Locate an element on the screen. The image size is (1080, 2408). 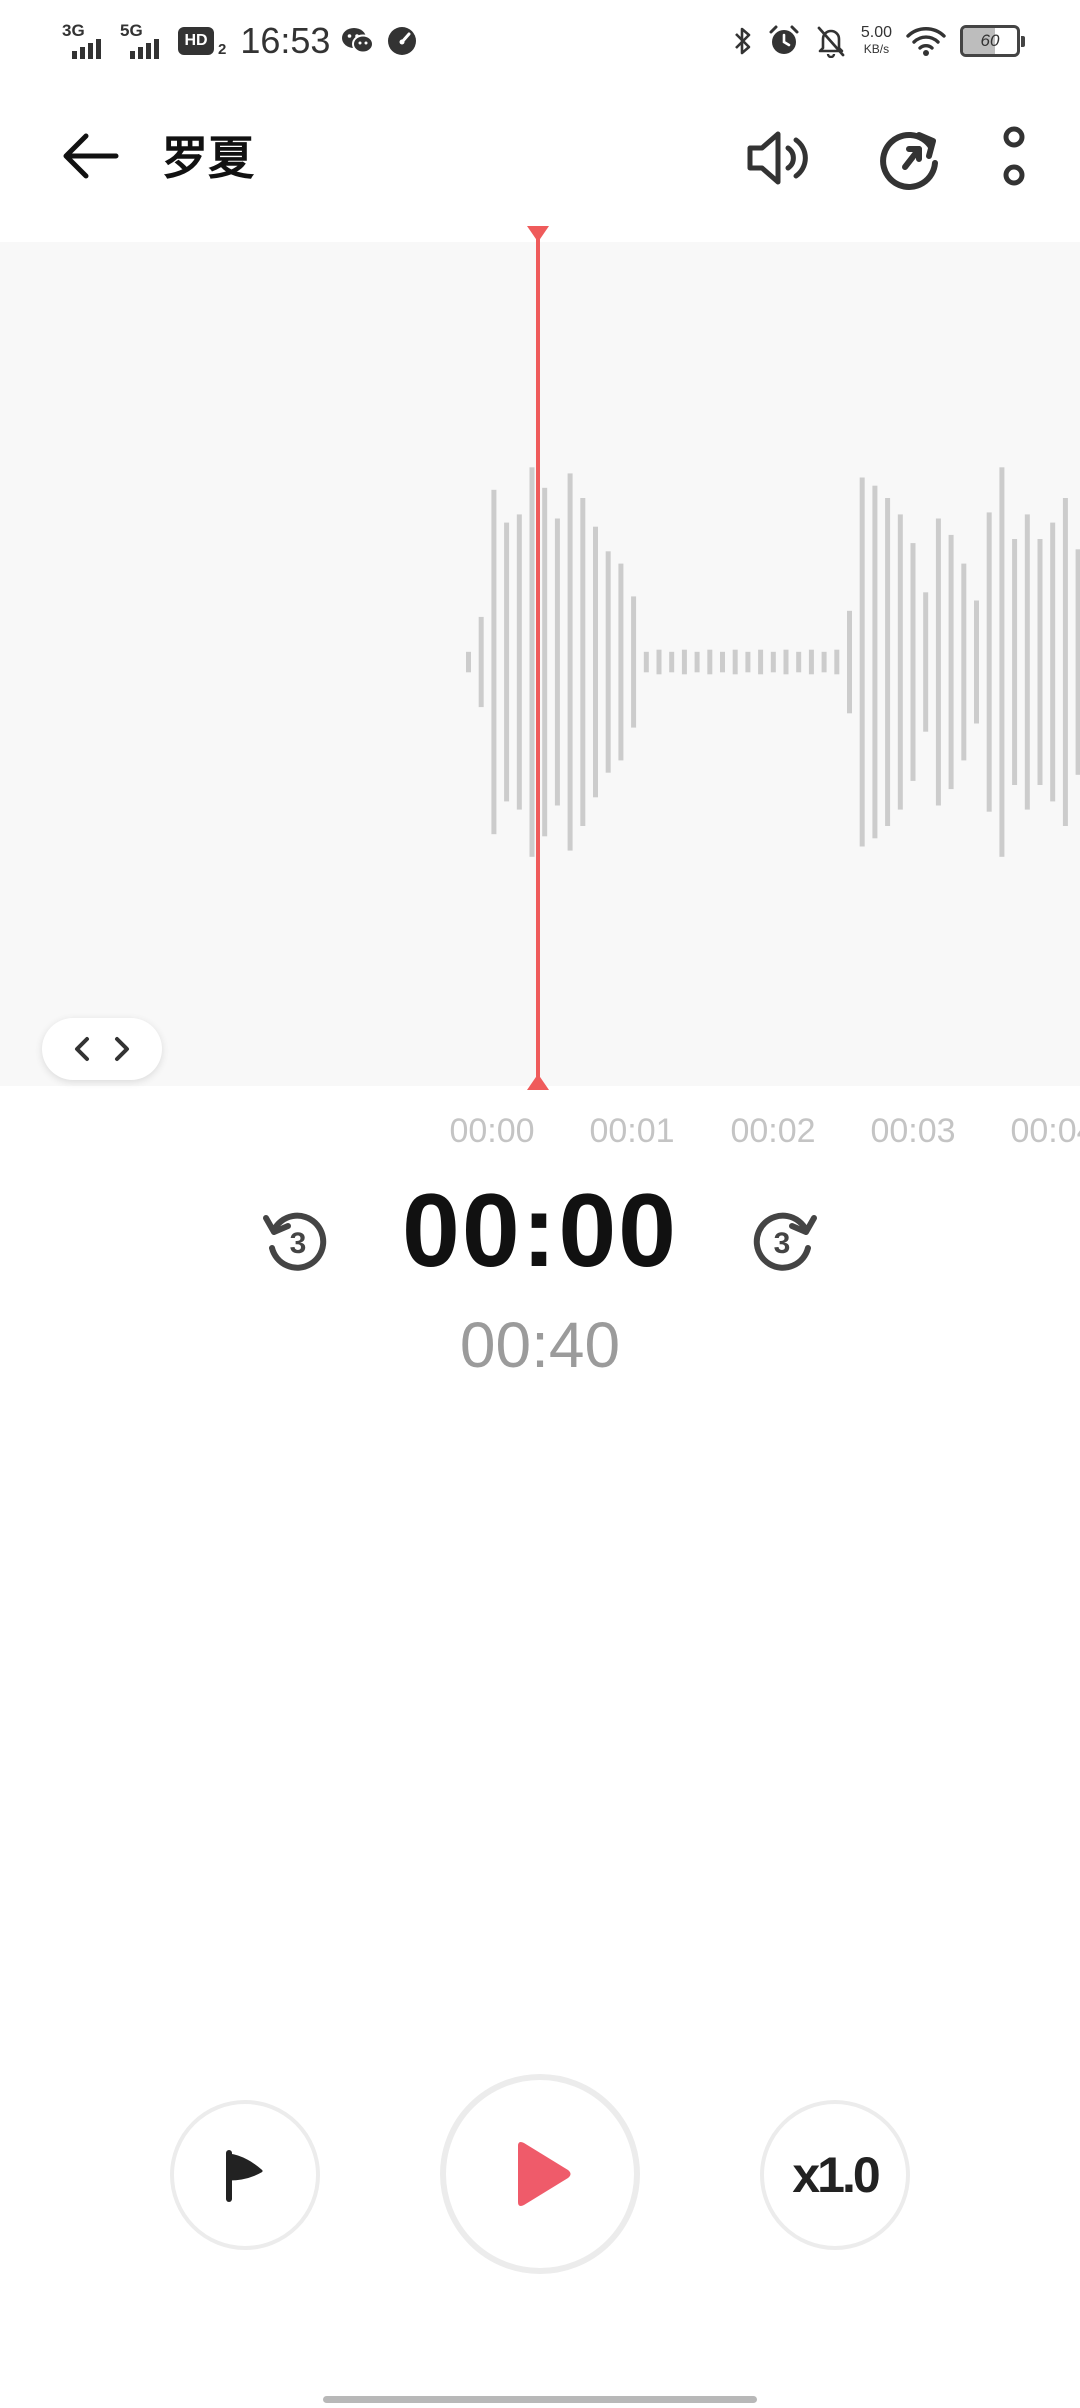
status-right: 5.00 KB/s 60 is located at coordinates (879, 41).